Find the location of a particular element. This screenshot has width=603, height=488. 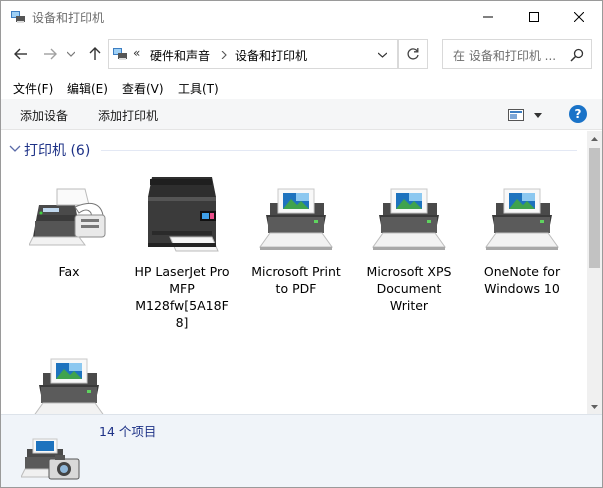

details-pane: 14 个项目 is located at coordinates (301, 450).